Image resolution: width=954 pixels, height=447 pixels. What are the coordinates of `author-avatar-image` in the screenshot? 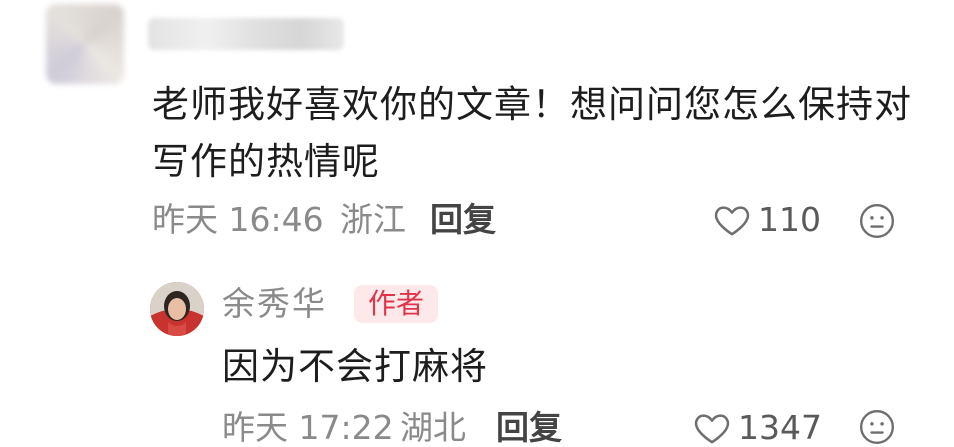 It's located at (177, 309).